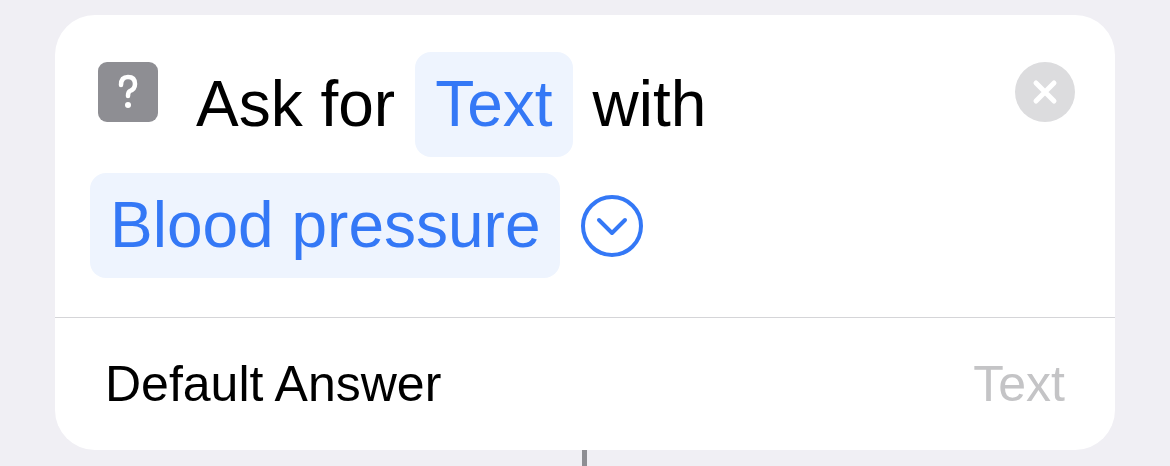 The height and width of the screenshot is (466, 1170). What do you see at coordinates (612, 225) in the screenshot?
I see `chevron-circle-icon` at bounding box center [612, 225].